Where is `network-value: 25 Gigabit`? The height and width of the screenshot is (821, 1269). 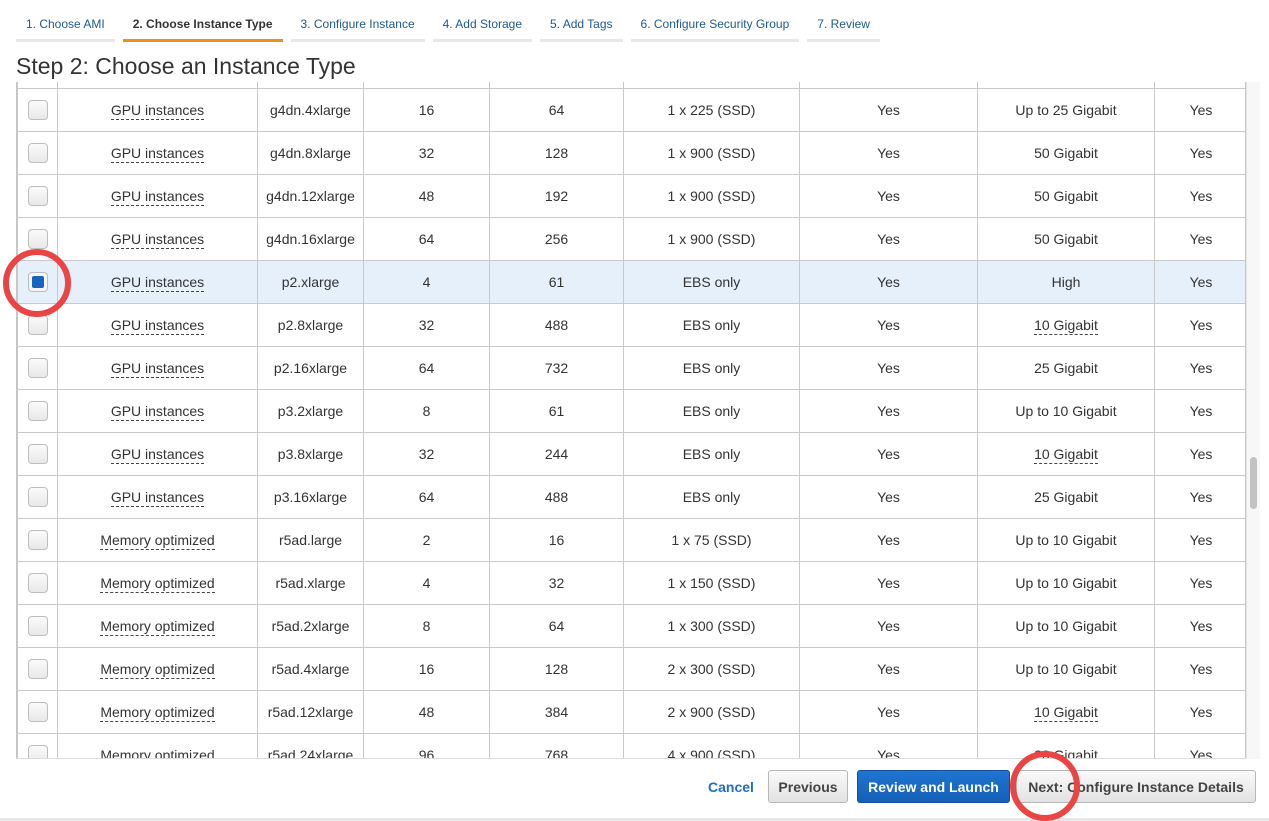 network-value: 25 Gigabit is located at coordinates (1066, 497).